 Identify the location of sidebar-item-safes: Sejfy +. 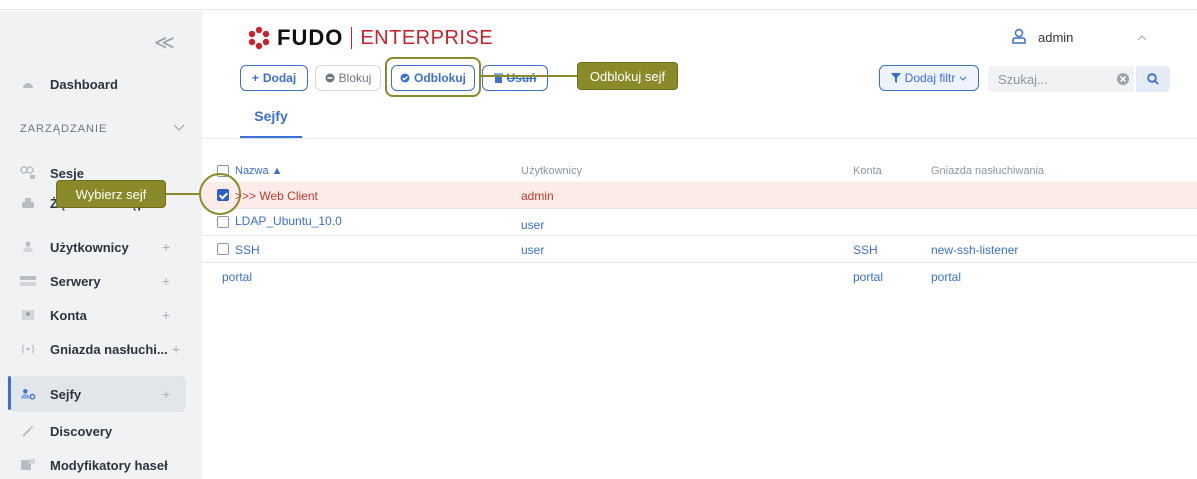
(98, 394).